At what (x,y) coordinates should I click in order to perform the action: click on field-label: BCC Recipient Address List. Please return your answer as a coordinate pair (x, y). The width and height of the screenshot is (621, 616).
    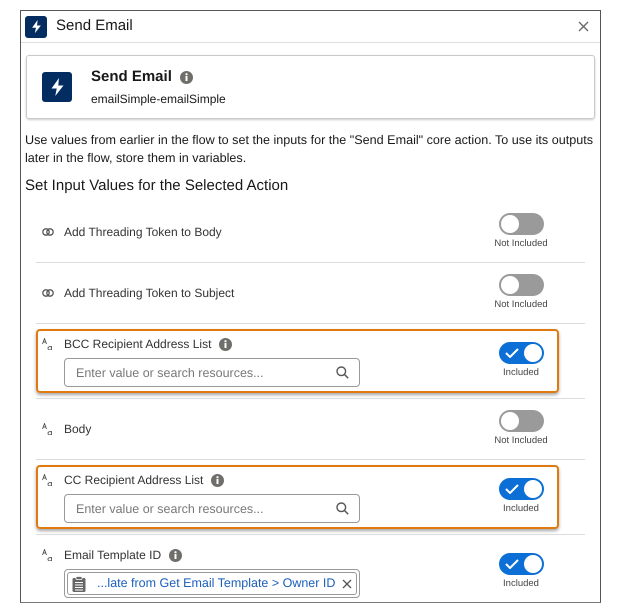
    Looking at the image, I should click on (138, 344).